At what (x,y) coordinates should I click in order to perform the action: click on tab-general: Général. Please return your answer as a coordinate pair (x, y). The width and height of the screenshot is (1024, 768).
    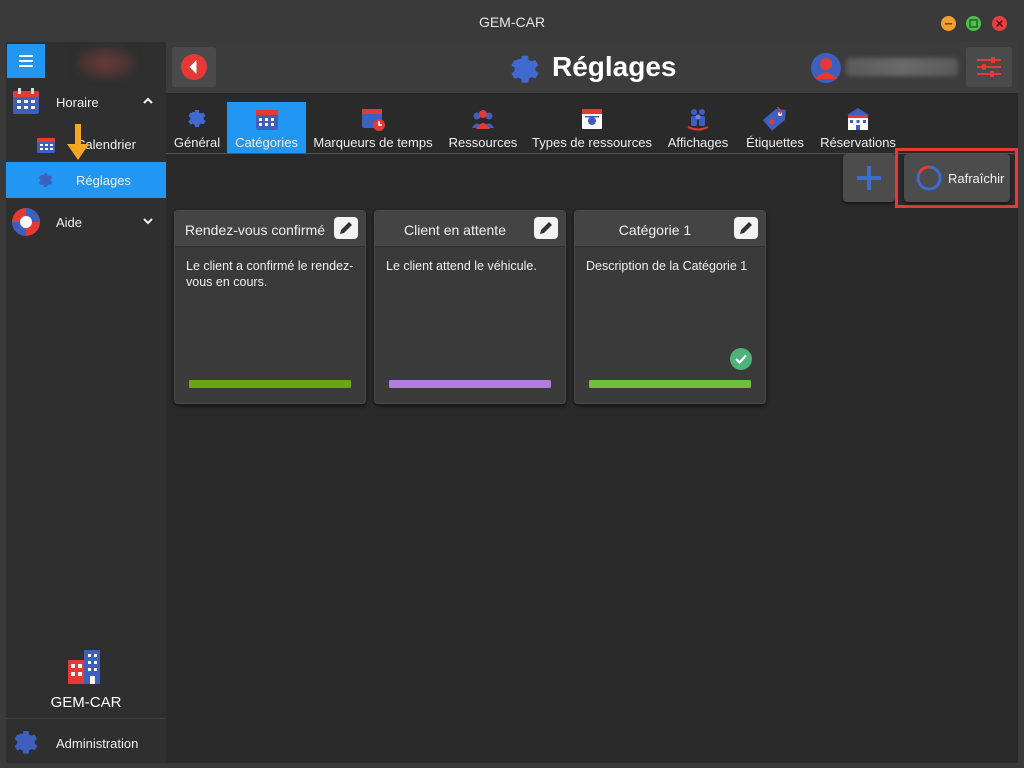
    Looking at the image, I should click on (197, 127).